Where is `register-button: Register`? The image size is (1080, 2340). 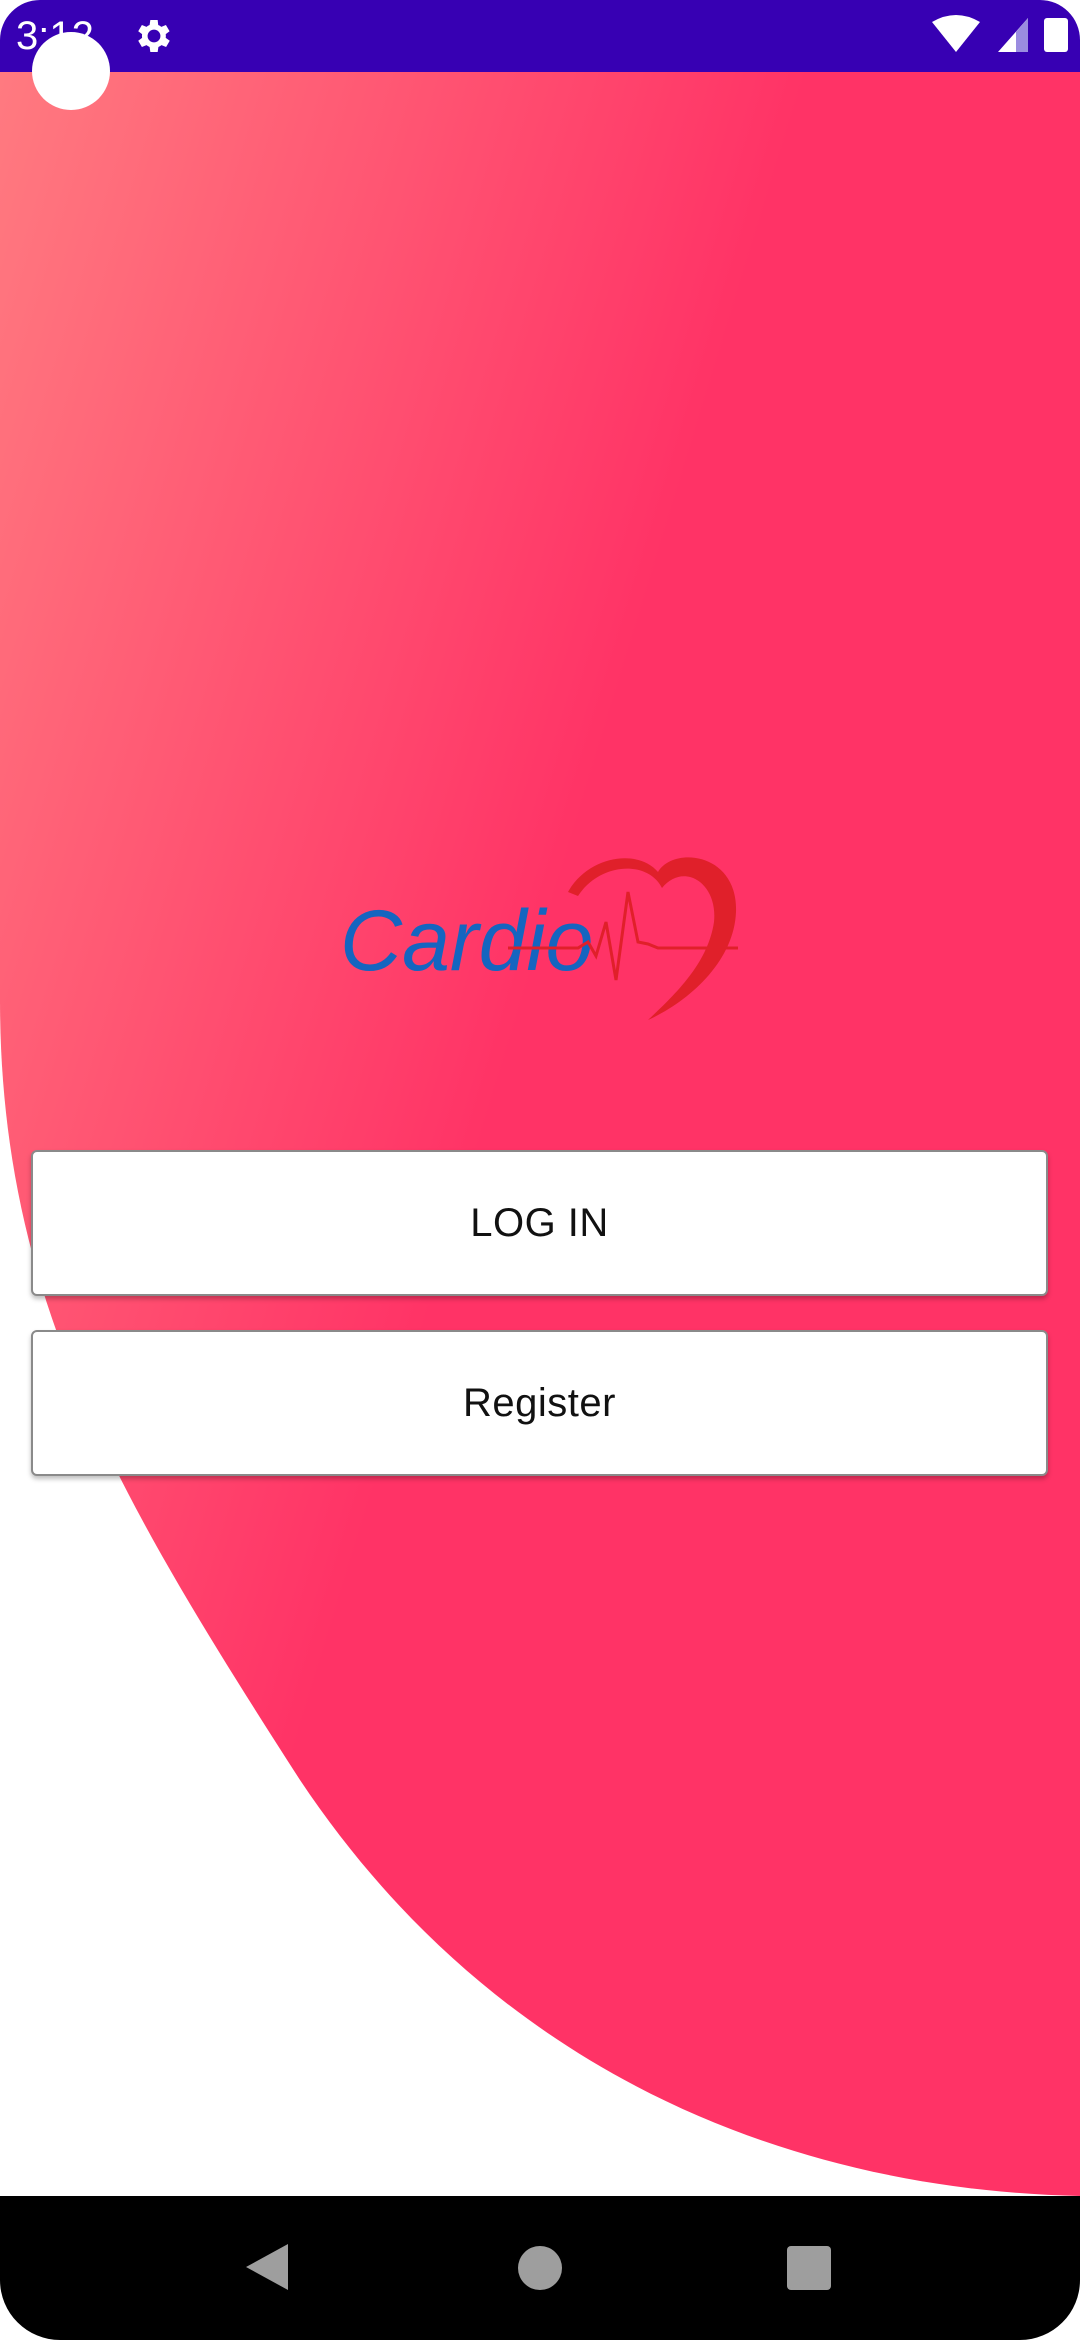
register-button: Register is located at coordinates (539, 1403).